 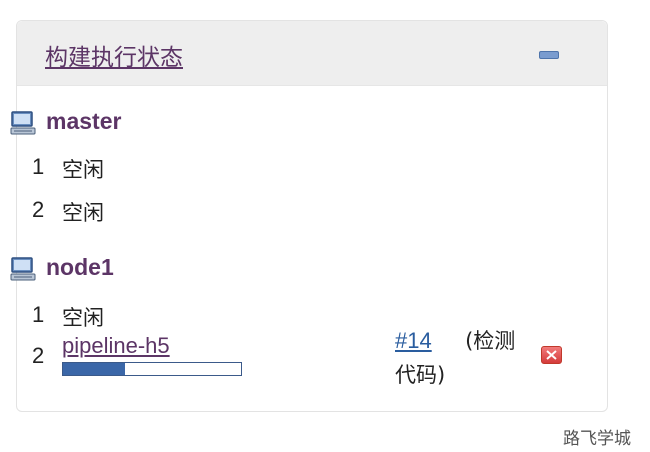 What do you see at coordinates (413, 340) in the screenshot?
I see `build-number-link: #14` at bounding box center [413, 340].